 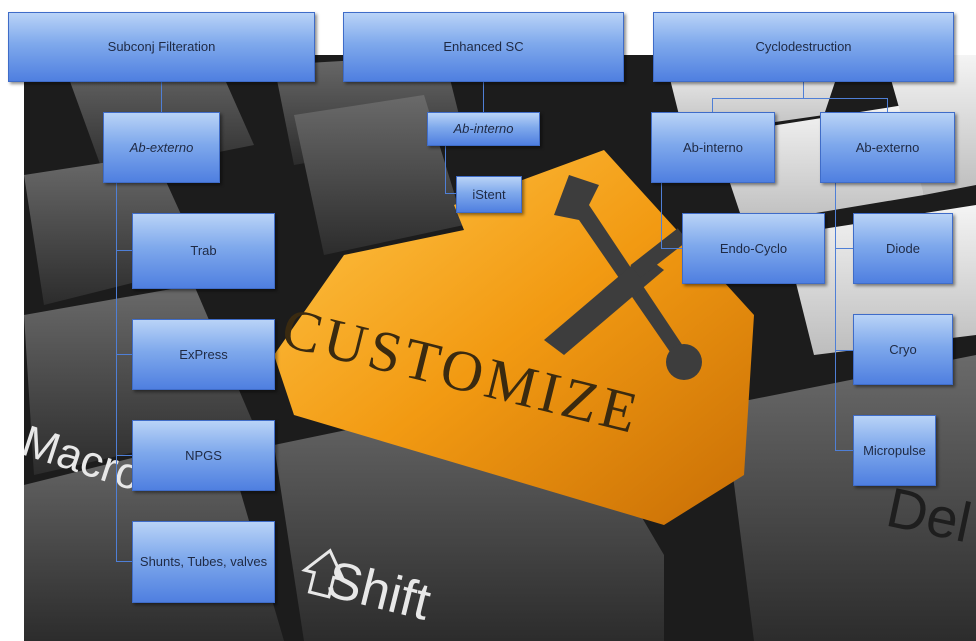 I want to click on node-cryo: Cryo, so click(x=903, y=349).